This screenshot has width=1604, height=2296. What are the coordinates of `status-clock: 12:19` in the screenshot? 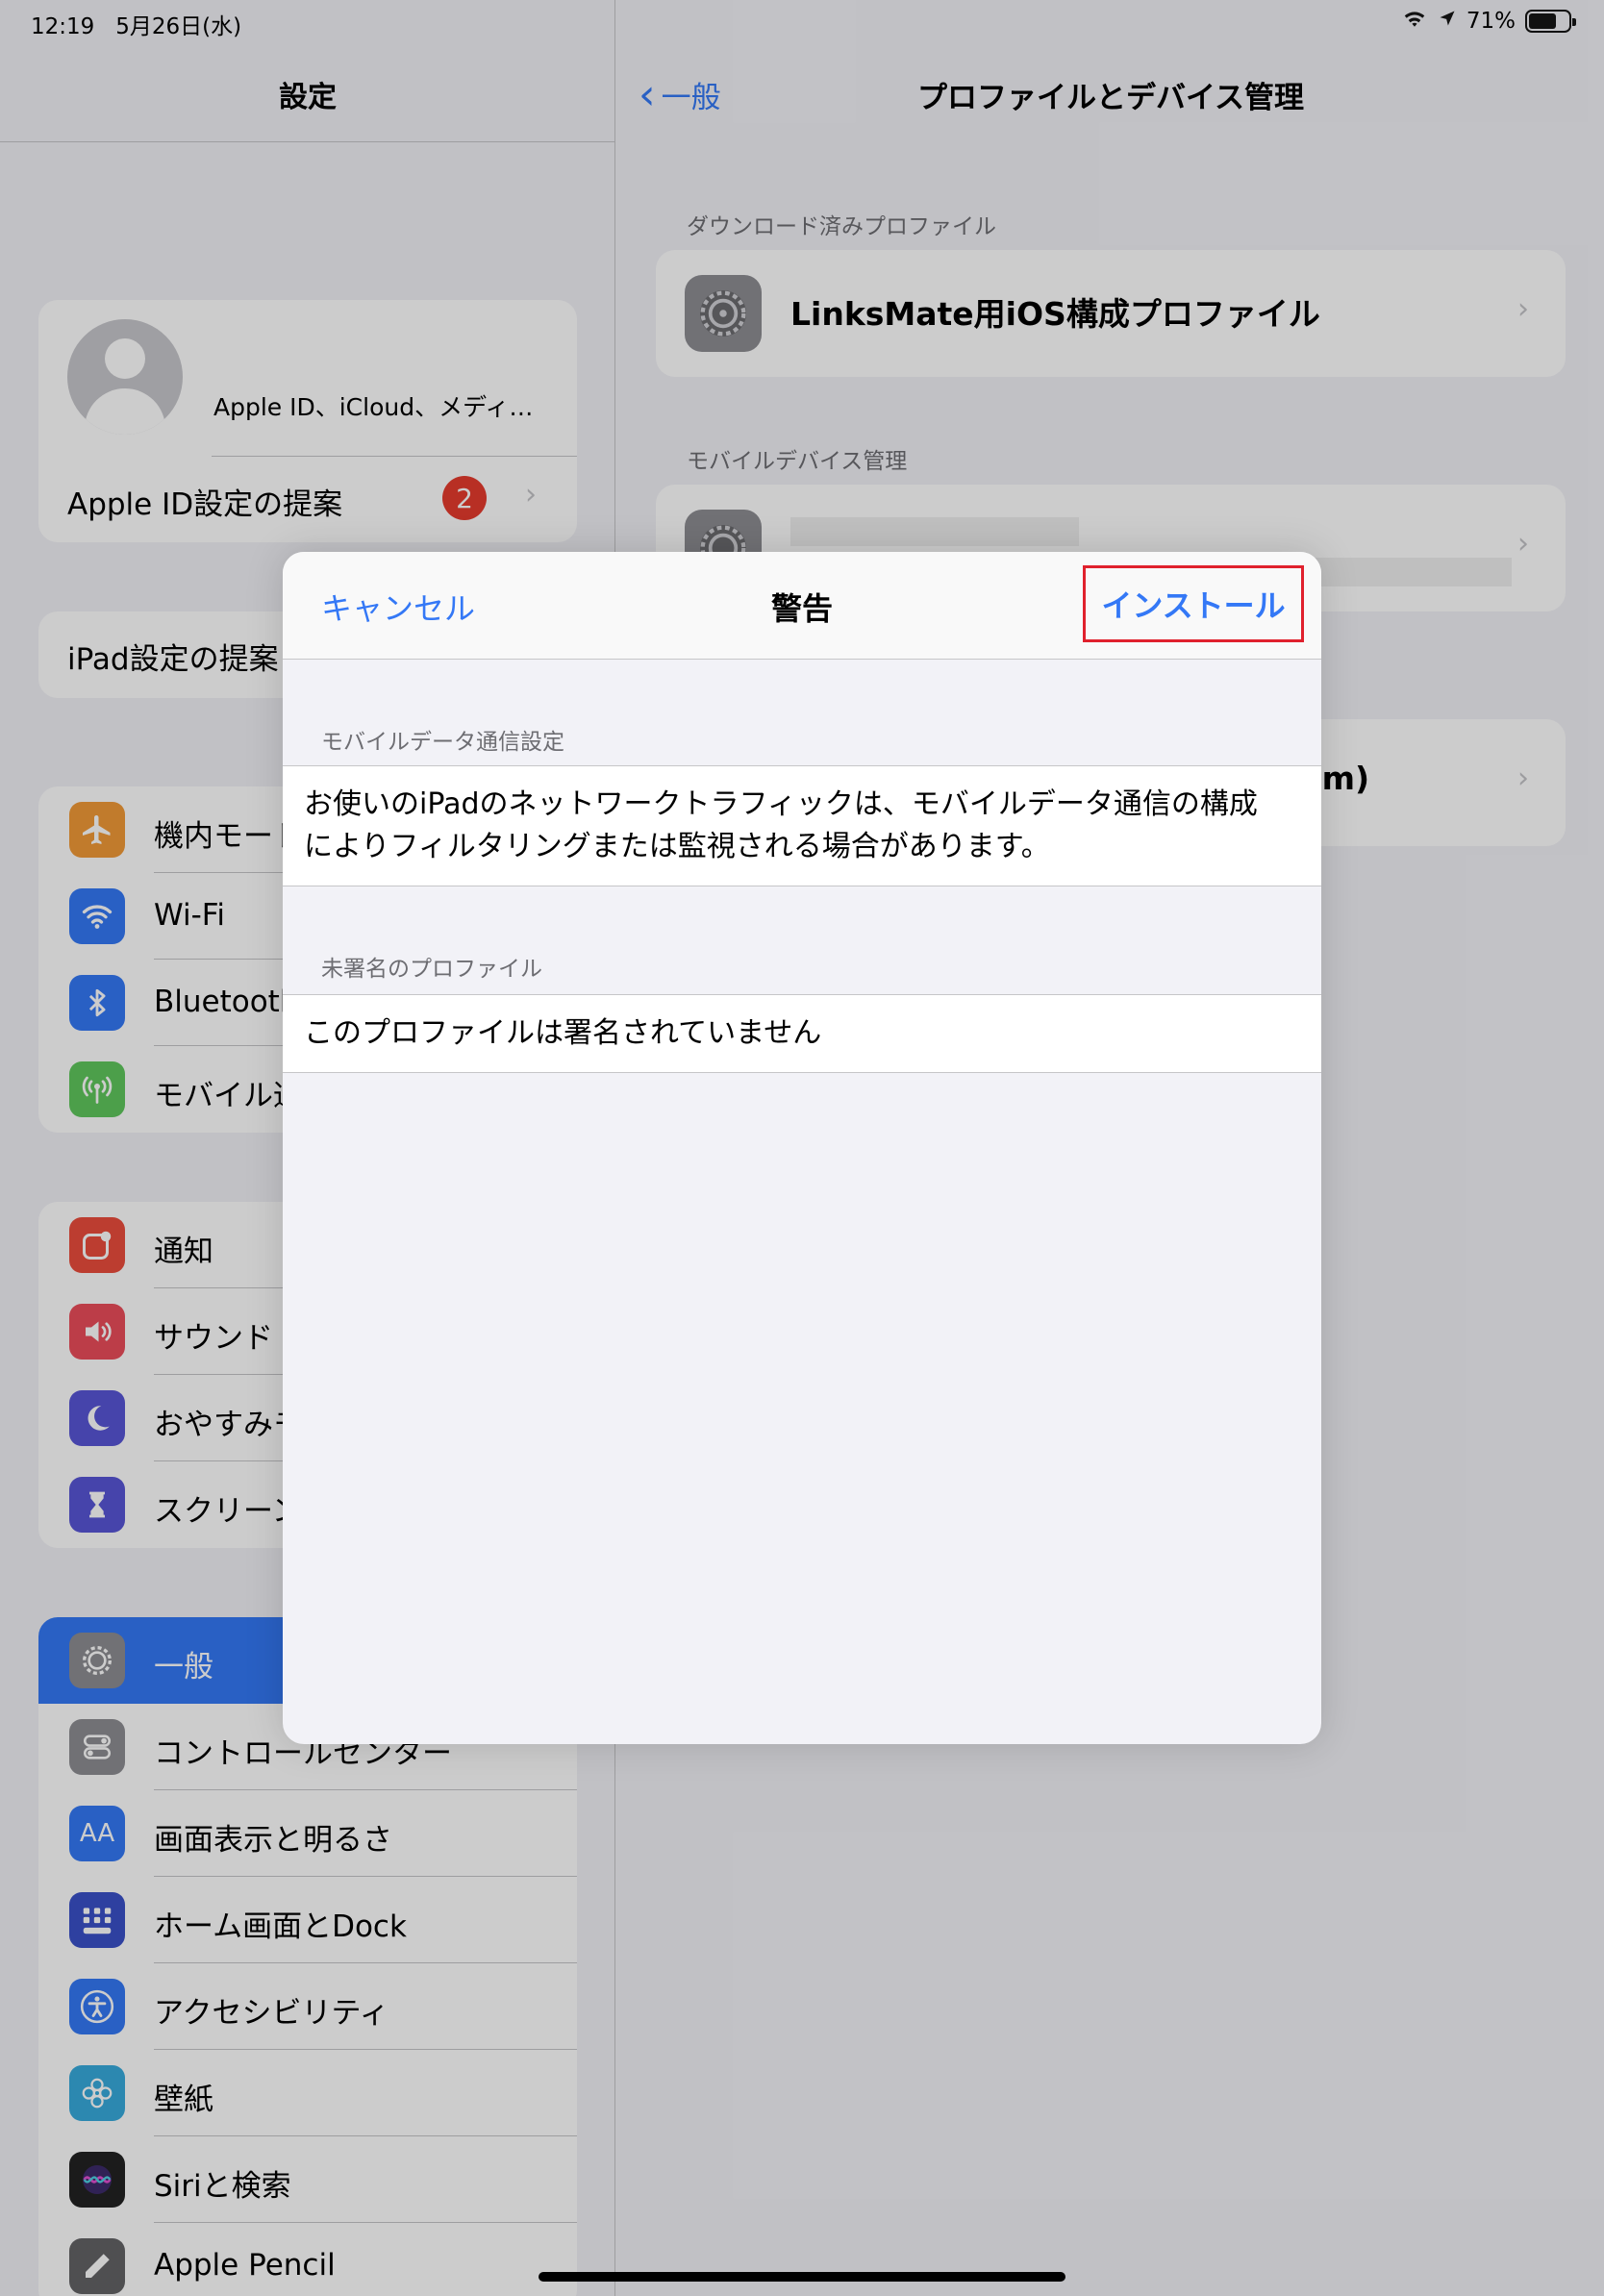 It's located at (63, 26).